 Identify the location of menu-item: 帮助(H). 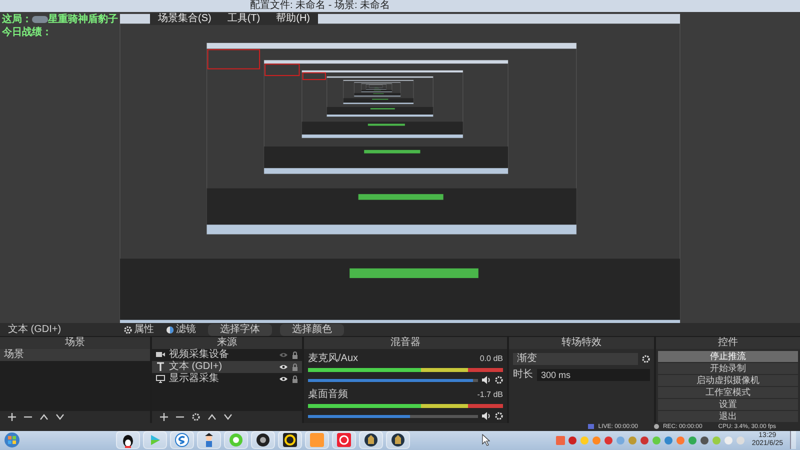
(293, 19).